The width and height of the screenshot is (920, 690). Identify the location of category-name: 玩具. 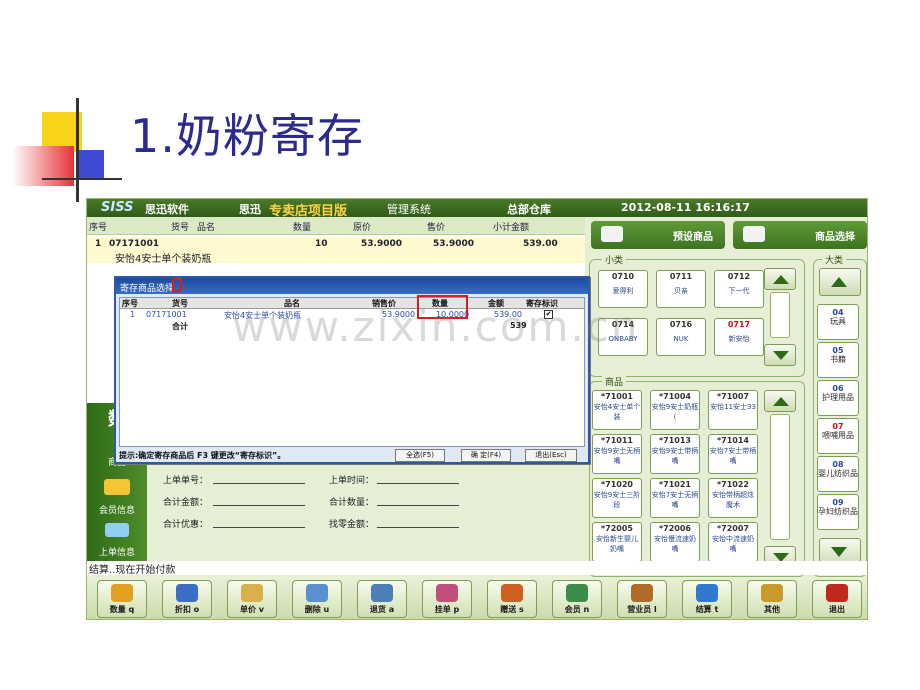
(838, 321).